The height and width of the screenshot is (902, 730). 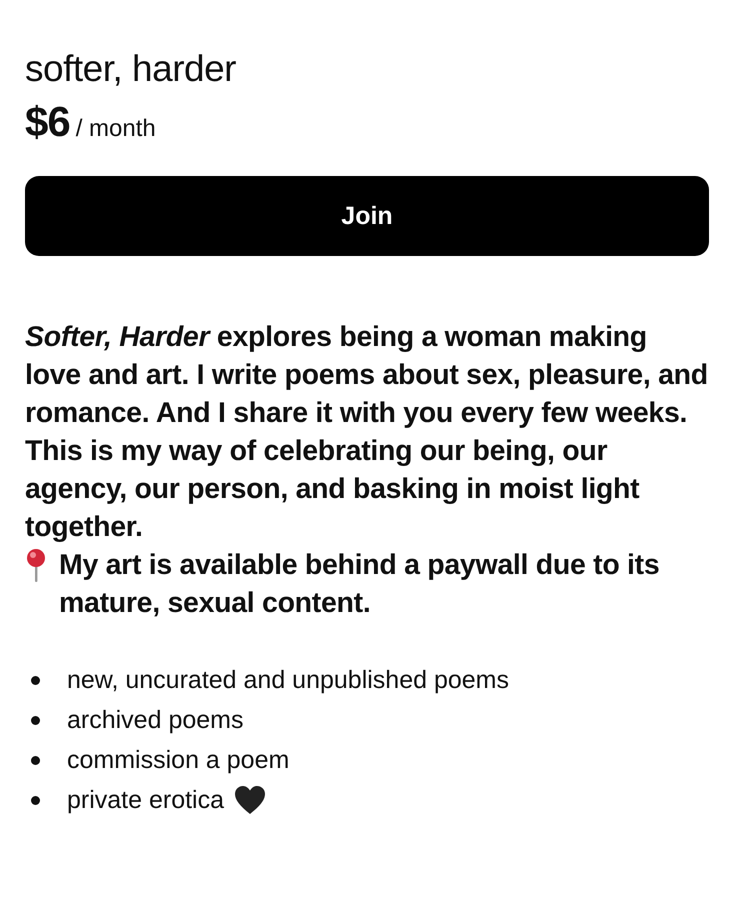 I want to click on benefit-text: commission a poem, so click(x=178, y=760).